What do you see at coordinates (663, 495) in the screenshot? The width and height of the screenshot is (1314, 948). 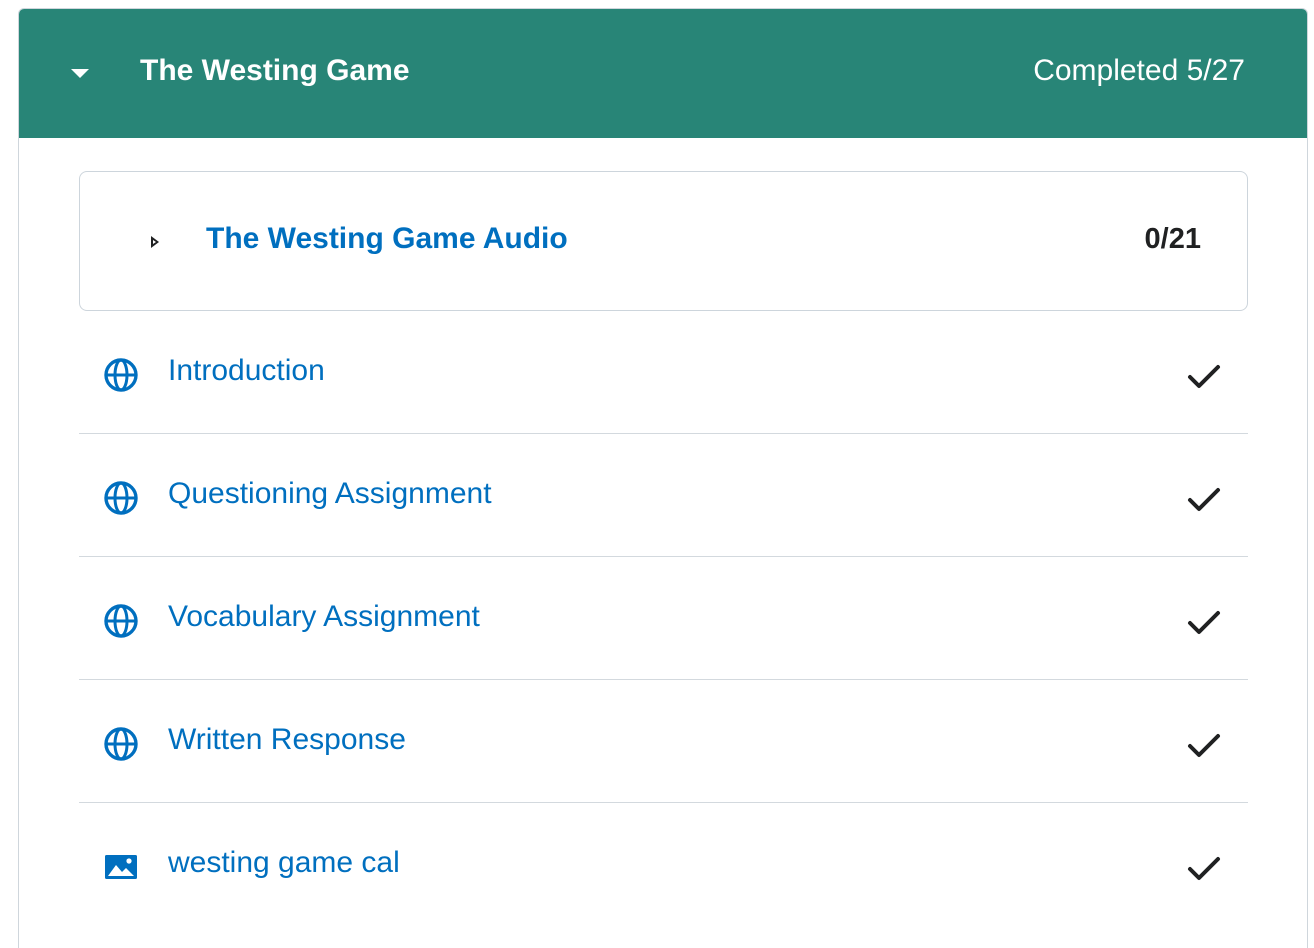 I see `topic-item-questioning-assignment: Questioning Assignment` at bounding box center [663, 495].